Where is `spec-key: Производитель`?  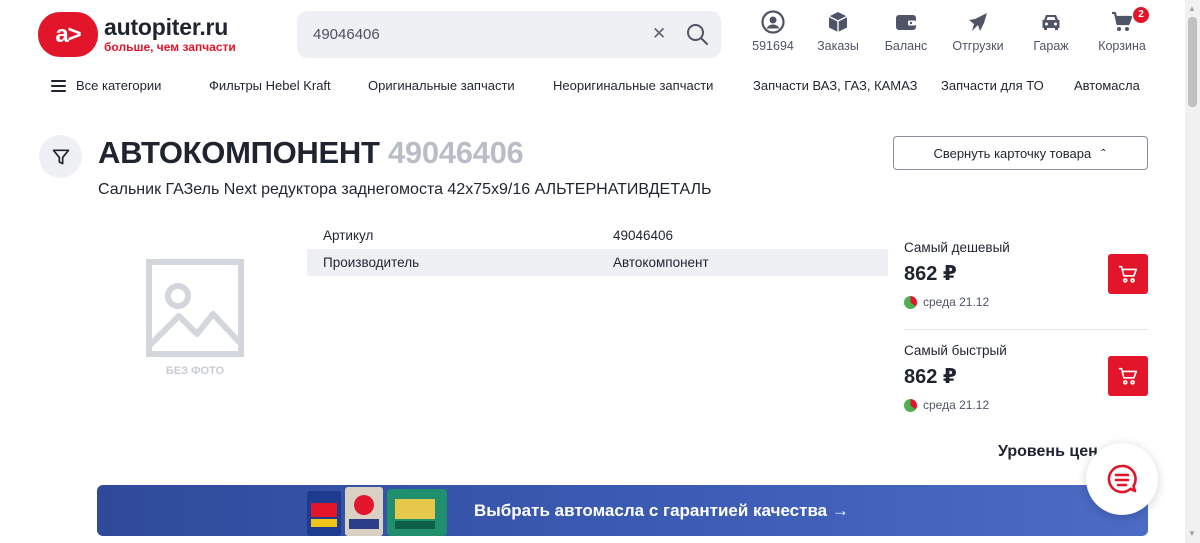 spec-key: Производитель is located at coordinates (371, 262).